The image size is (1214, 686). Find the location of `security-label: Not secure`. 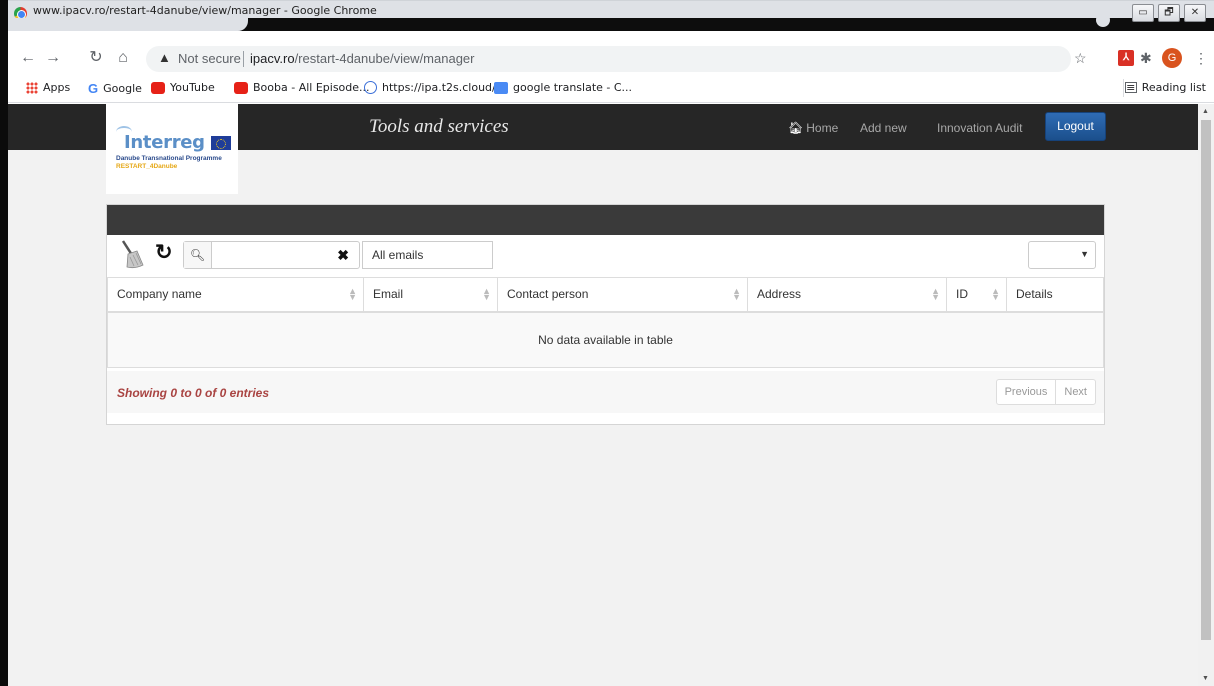

security-label: Not secure is located at coordinates (209, 58).